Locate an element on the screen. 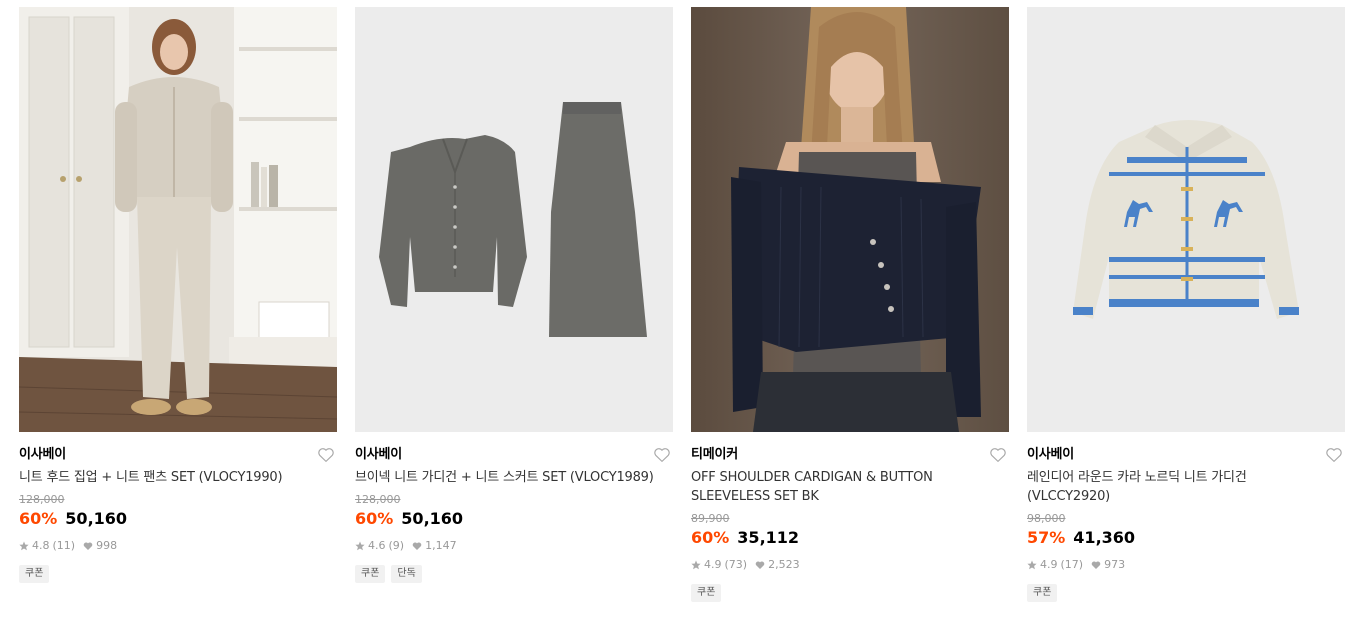 Image resolution: width=1353 pixels, height=624 pixels. like-count: 973 is located at coordinates (1115, 564).